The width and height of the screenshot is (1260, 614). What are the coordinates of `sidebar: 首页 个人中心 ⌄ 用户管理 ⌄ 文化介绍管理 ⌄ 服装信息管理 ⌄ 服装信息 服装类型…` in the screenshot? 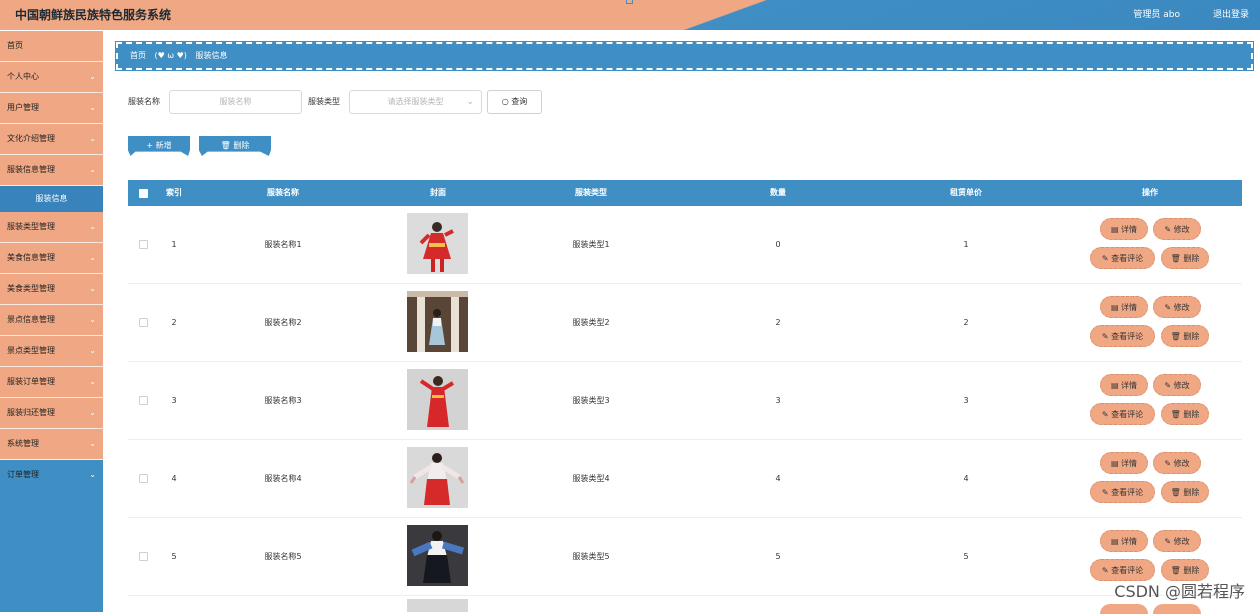 It's located at (51, 321).